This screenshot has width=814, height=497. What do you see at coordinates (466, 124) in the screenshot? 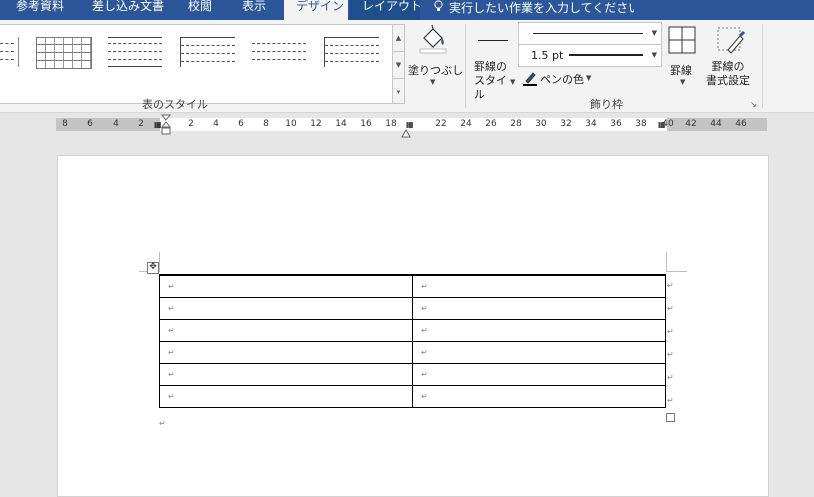
I see `ruler-number: 24` at bounding box center [466, 124].